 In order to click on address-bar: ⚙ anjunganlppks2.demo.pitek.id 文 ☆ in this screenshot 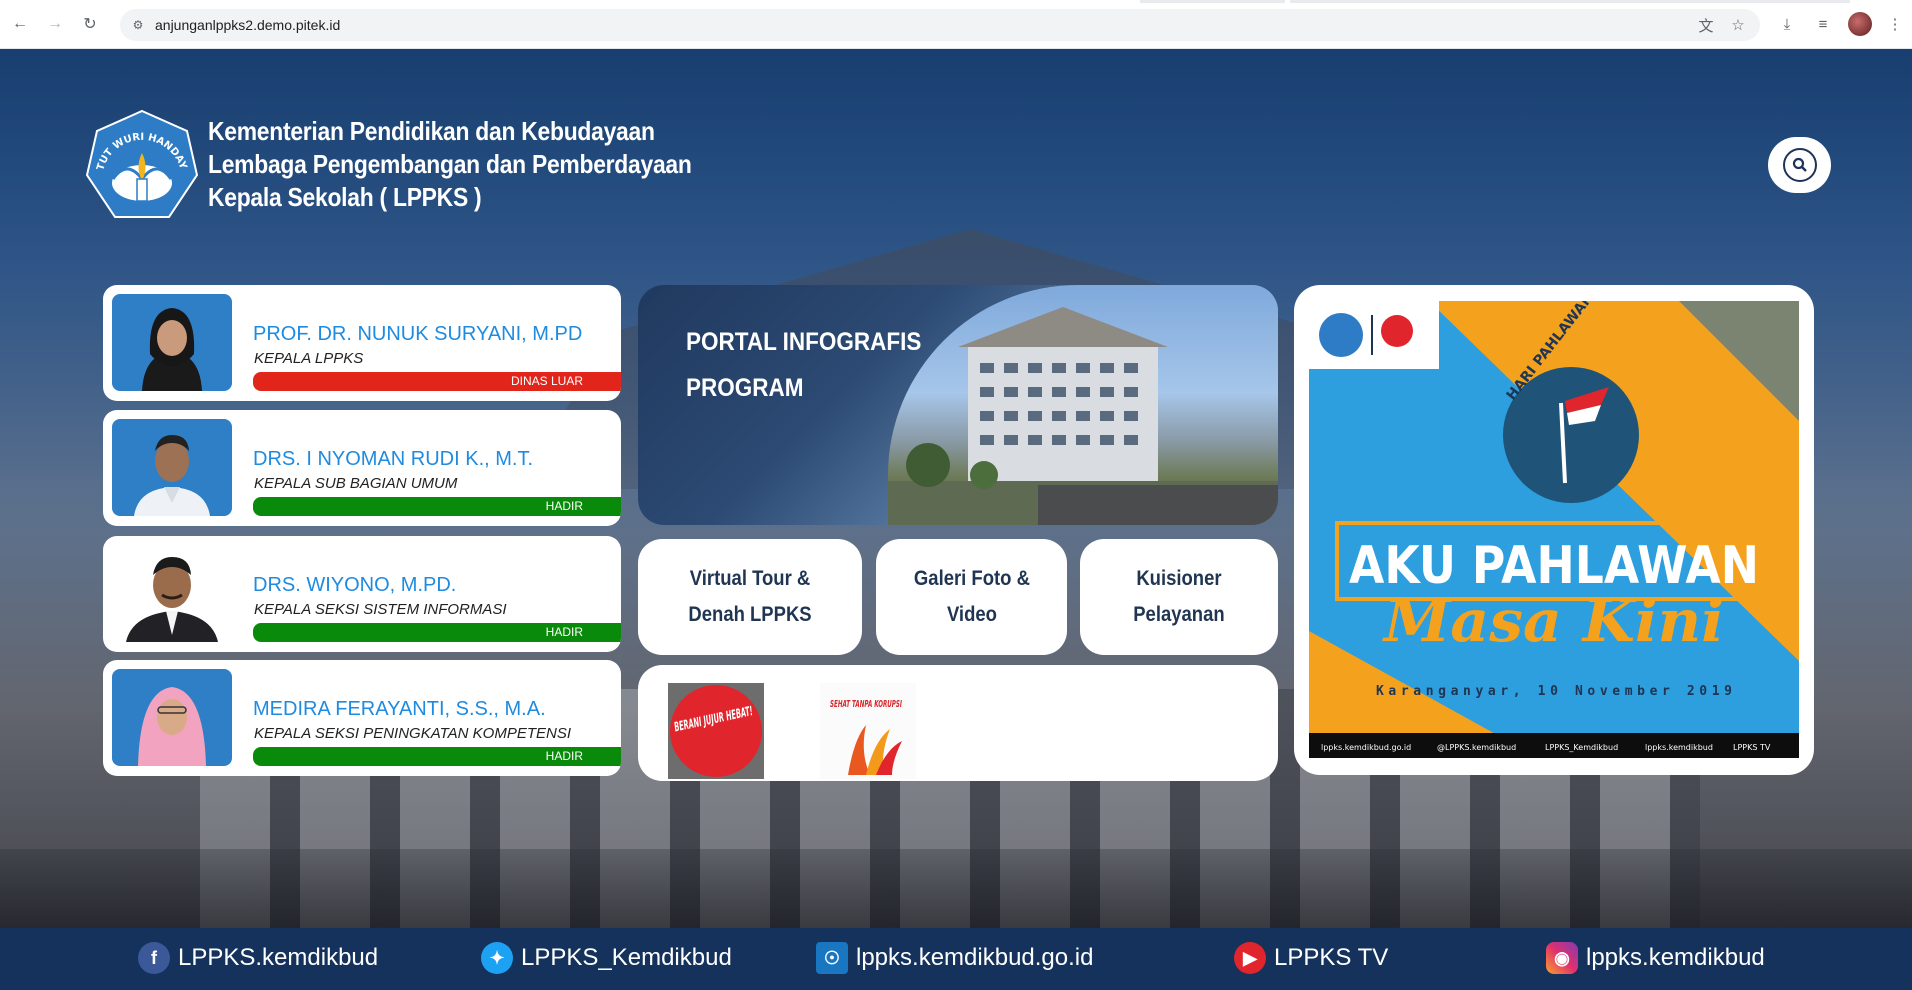, I will do `click(940, 25)`.